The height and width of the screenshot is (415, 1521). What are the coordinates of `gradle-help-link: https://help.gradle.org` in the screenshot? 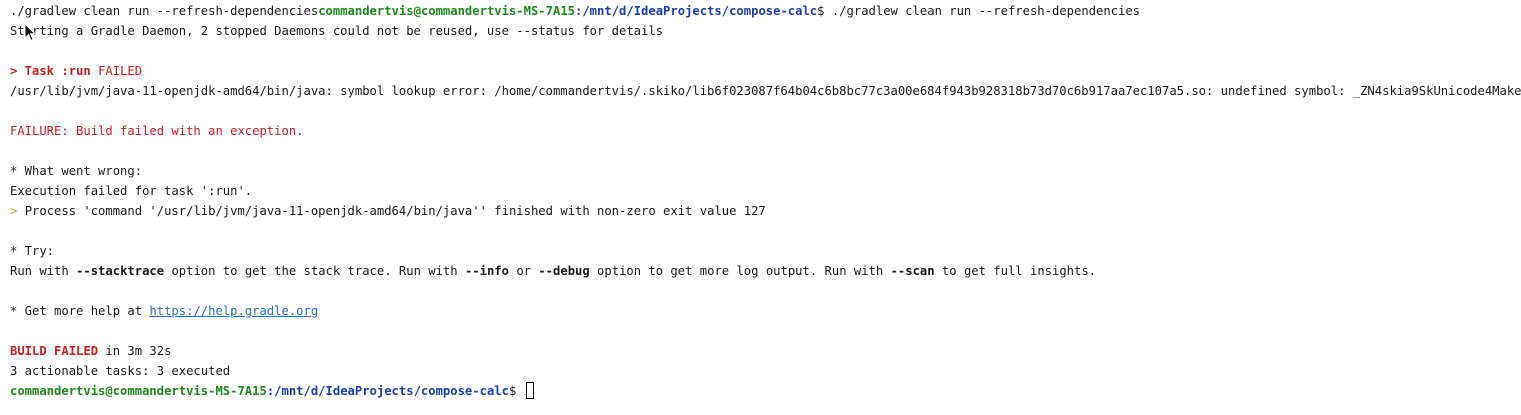 It's located at (233, 311).